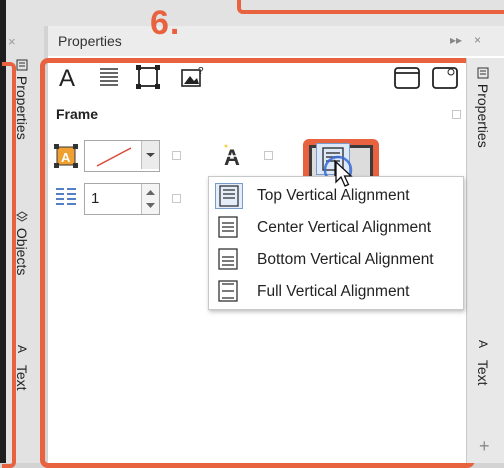 The width and height of the screenshot is (504, 468). What do you see at coordinates (484, 73) in the screenshot?
I see `right-properties-tab-icon` at bounding box center [484, 73].